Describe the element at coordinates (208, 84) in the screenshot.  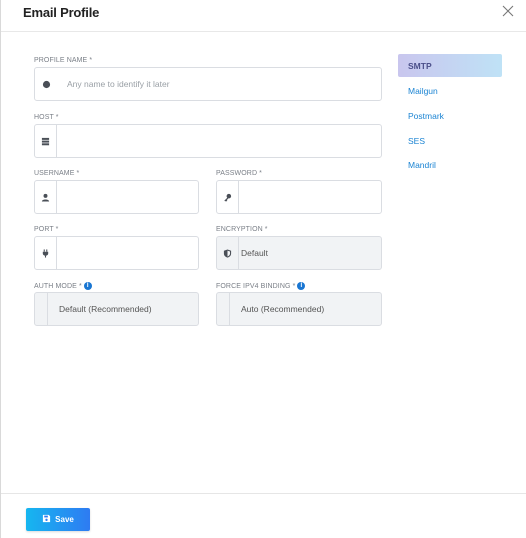
I see `profile-name-field: Any name to identify it later` at that location.